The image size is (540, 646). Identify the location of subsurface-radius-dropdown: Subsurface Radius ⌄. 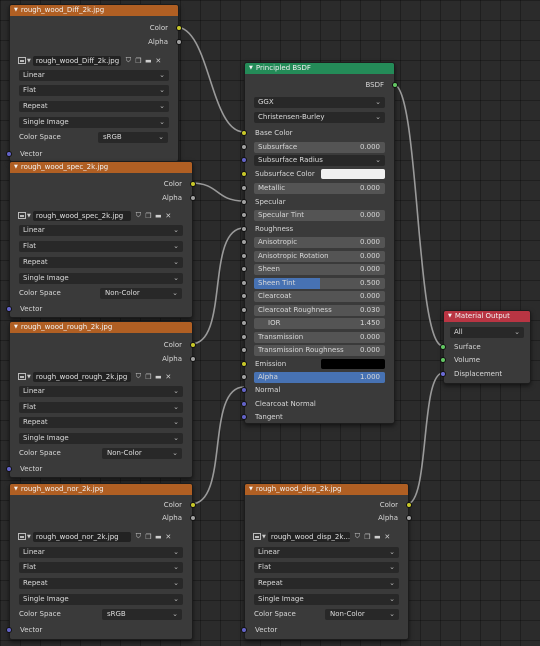
(319, 160).